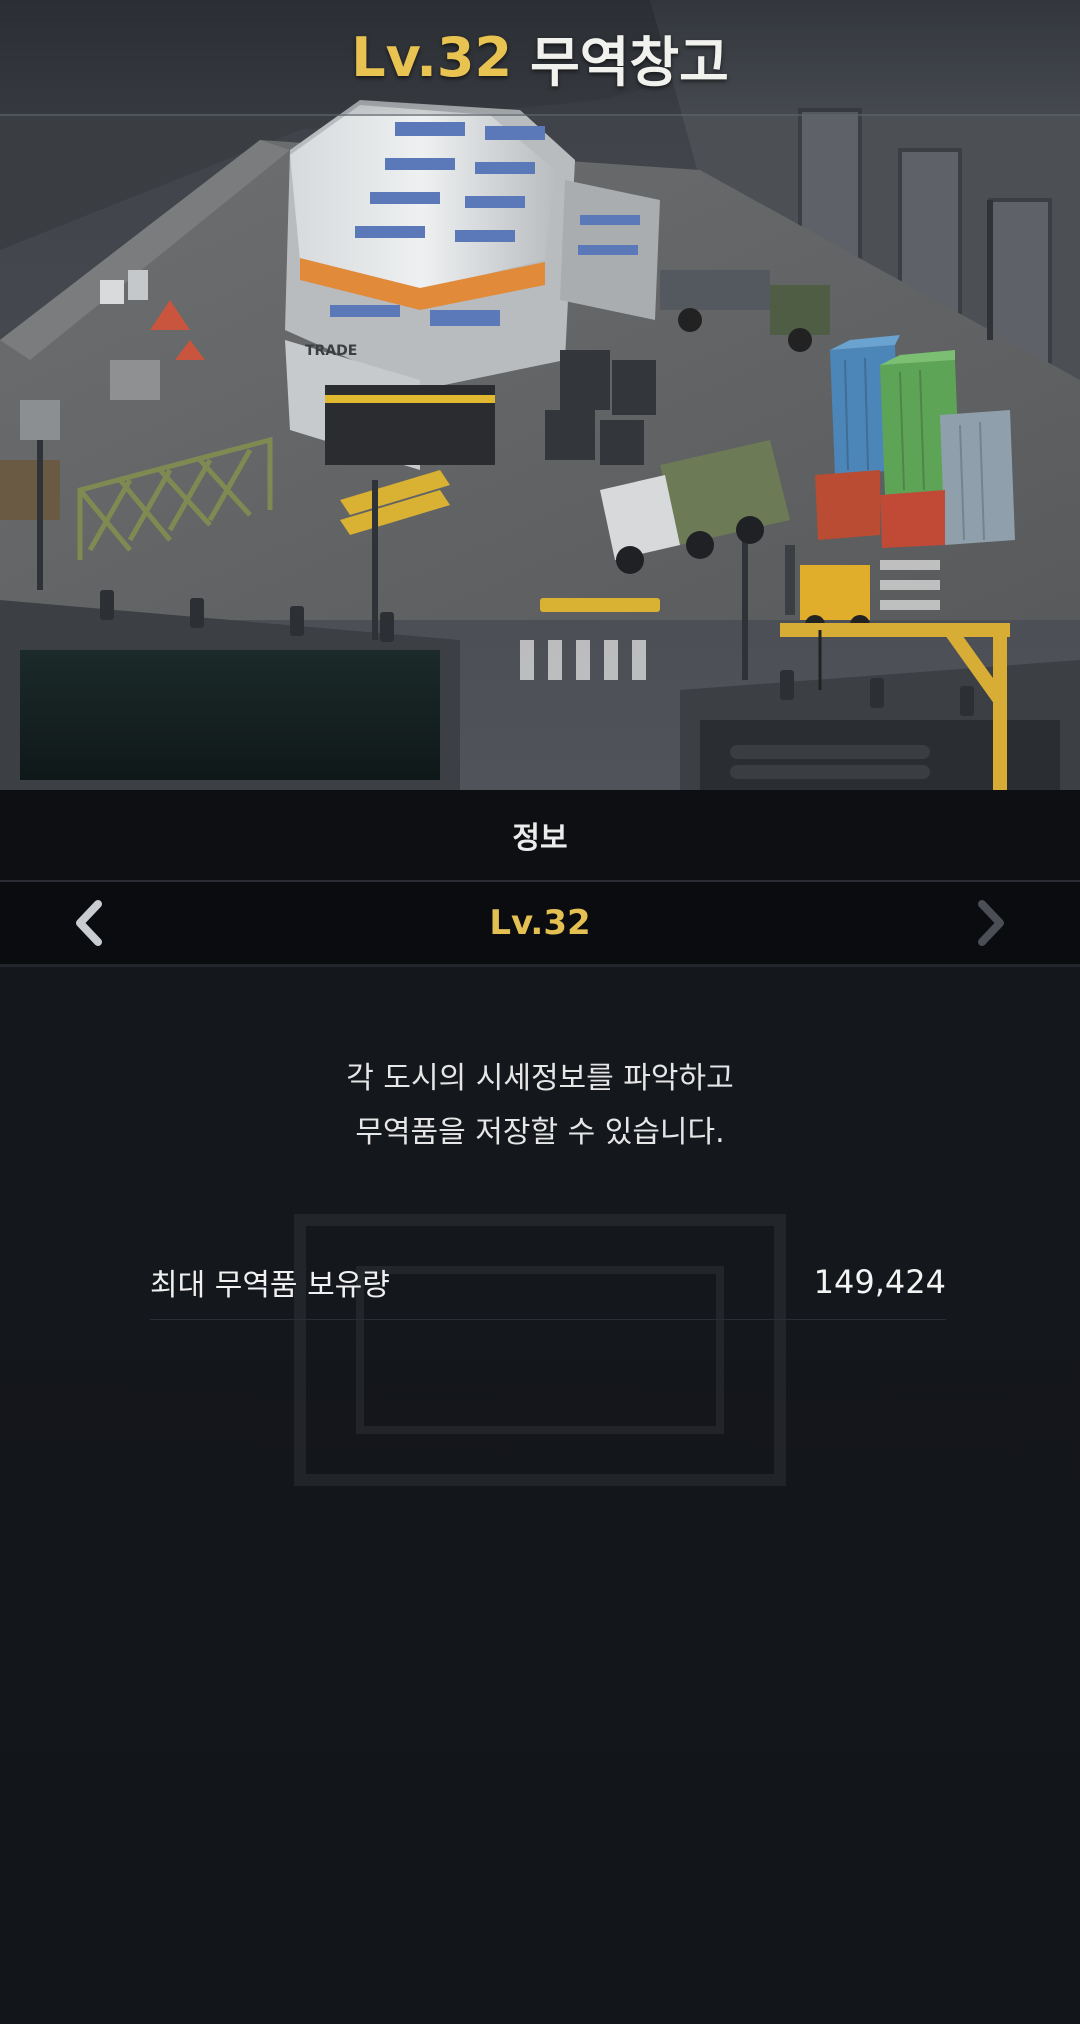 The image size is (1080, 2024). What do you see at coordinates (331, 351) in the screenshot?
I see `building-sign: TRADE` at bounding box center [331, 351].